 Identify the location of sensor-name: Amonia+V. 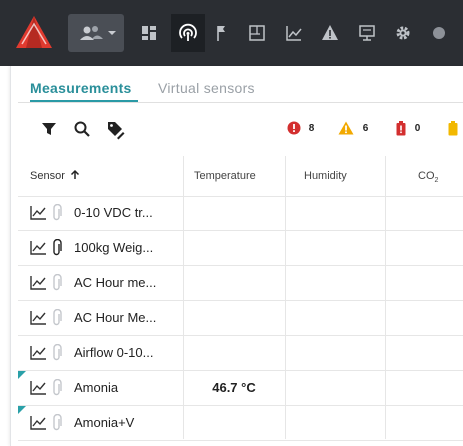
(104, 423).